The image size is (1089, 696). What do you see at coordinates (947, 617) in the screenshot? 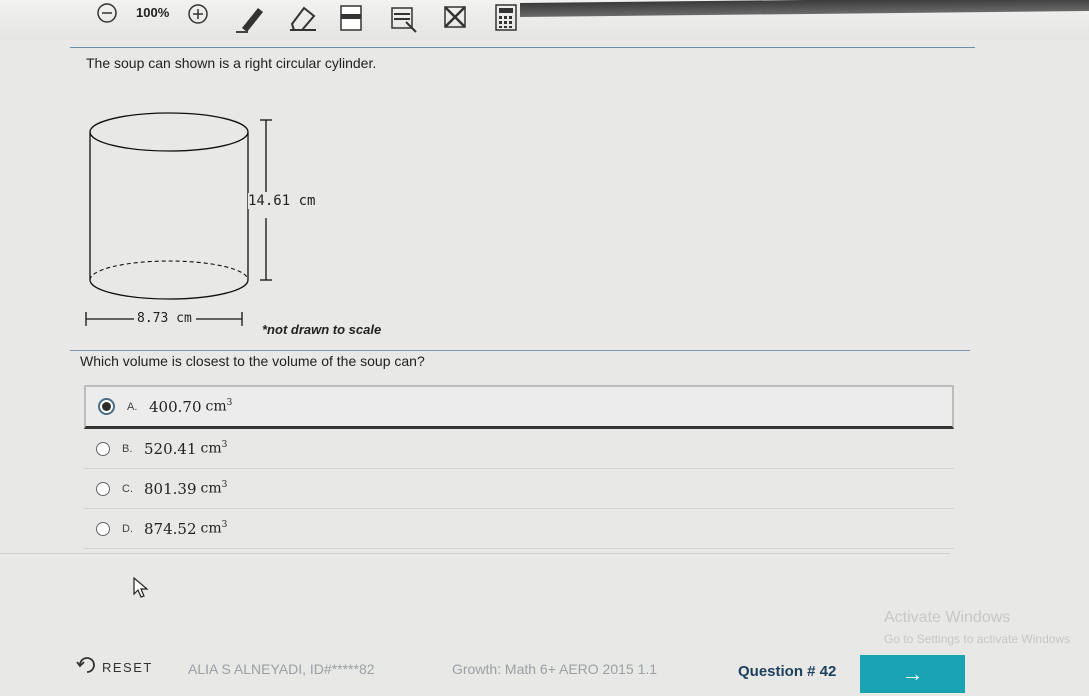
I see `activate-windows-title: Activate Windows` at bounding box center [947, 617].